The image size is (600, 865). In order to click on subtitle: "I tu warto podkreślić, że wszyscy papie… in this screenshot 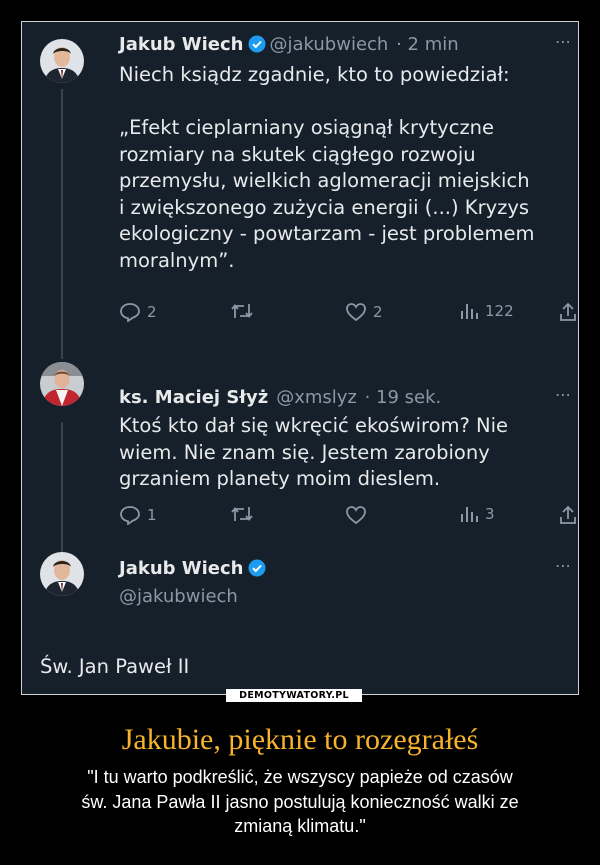, I will do `click(300, 802)`.